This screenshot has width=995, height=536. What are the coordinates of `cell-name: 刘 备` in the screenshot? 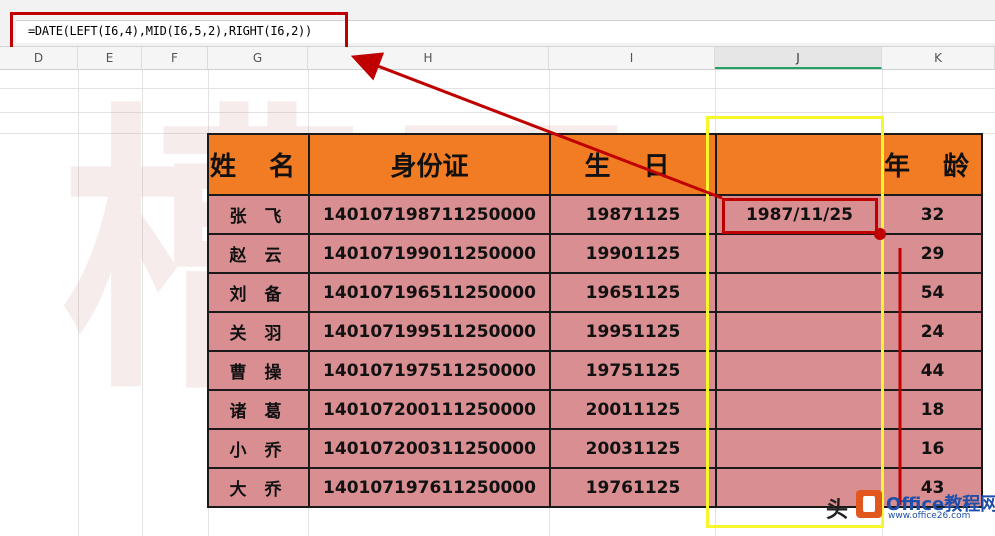 It's located at (258, 292).